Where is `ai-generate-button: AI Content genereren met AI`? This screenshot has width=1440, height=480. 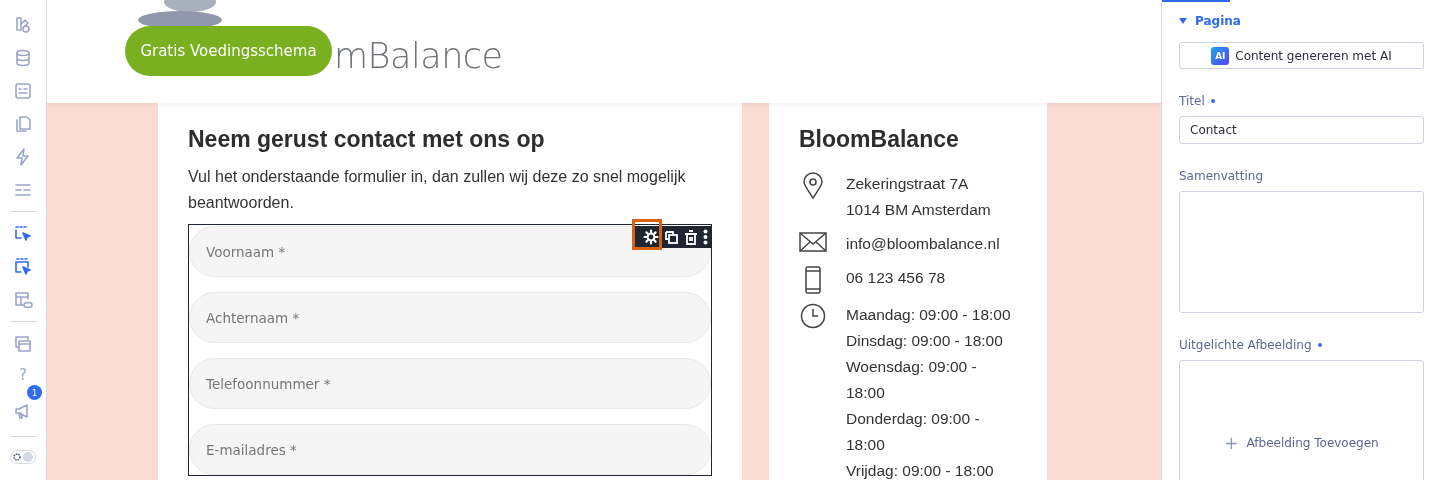 ai-generate-button: AI Content genereren met AI is located at coordinates (1301, 55).